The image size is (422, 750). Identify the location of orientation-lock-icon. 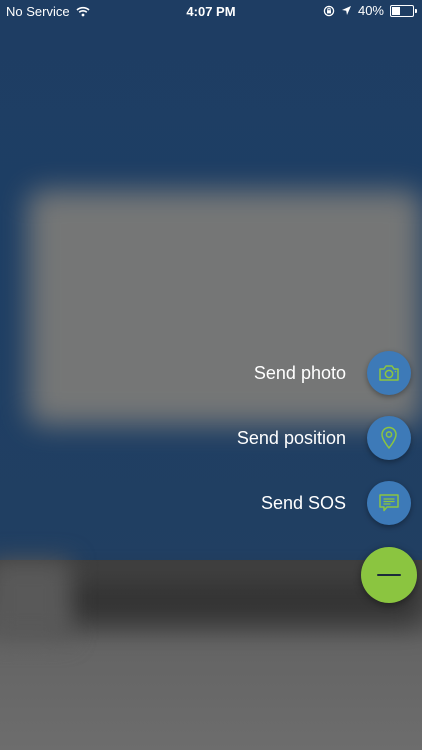
(329, 10).